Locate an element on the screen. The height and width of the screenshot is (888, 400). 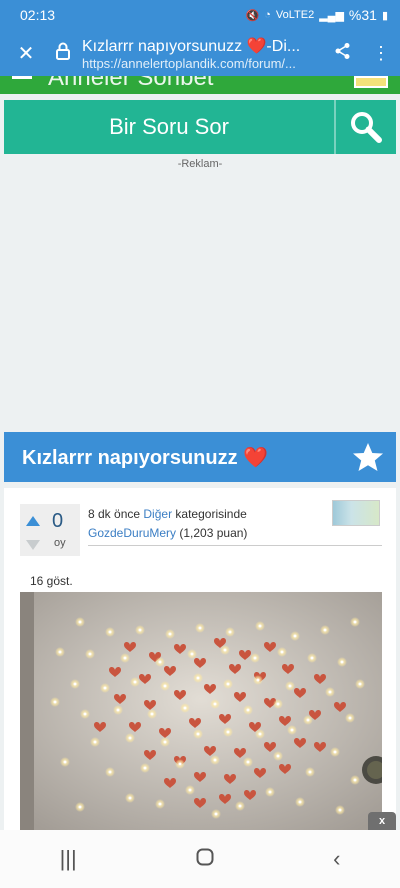
upvote-arrow-icon is located at coordinates (33, 521).